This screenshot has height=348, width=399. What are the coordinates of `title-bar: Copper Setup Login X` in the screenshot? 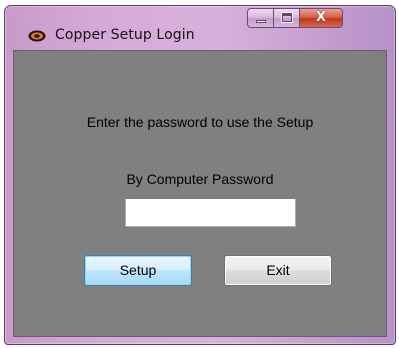 It's located at (200, 28).